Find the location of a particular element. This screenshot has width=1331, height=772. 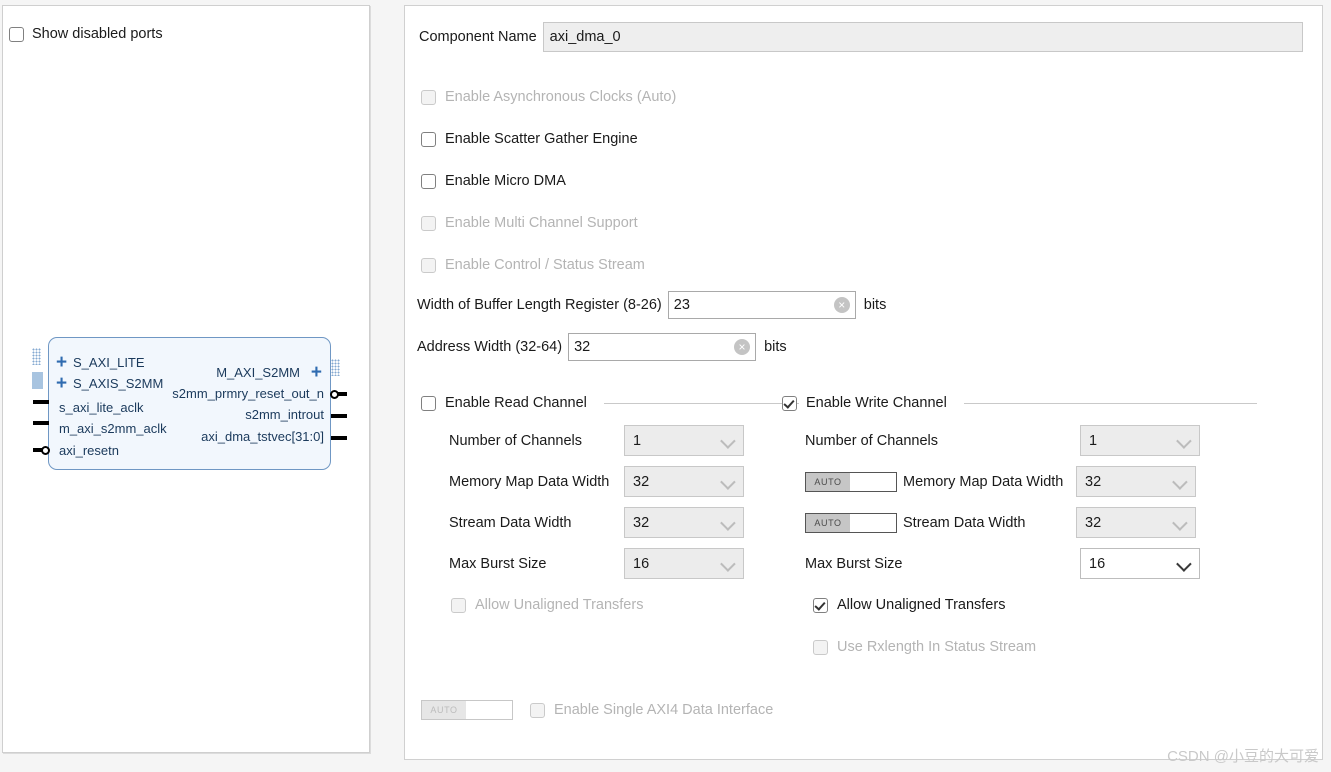

enable-scatter-gather-checkbox is located at coordinates (428, 139).